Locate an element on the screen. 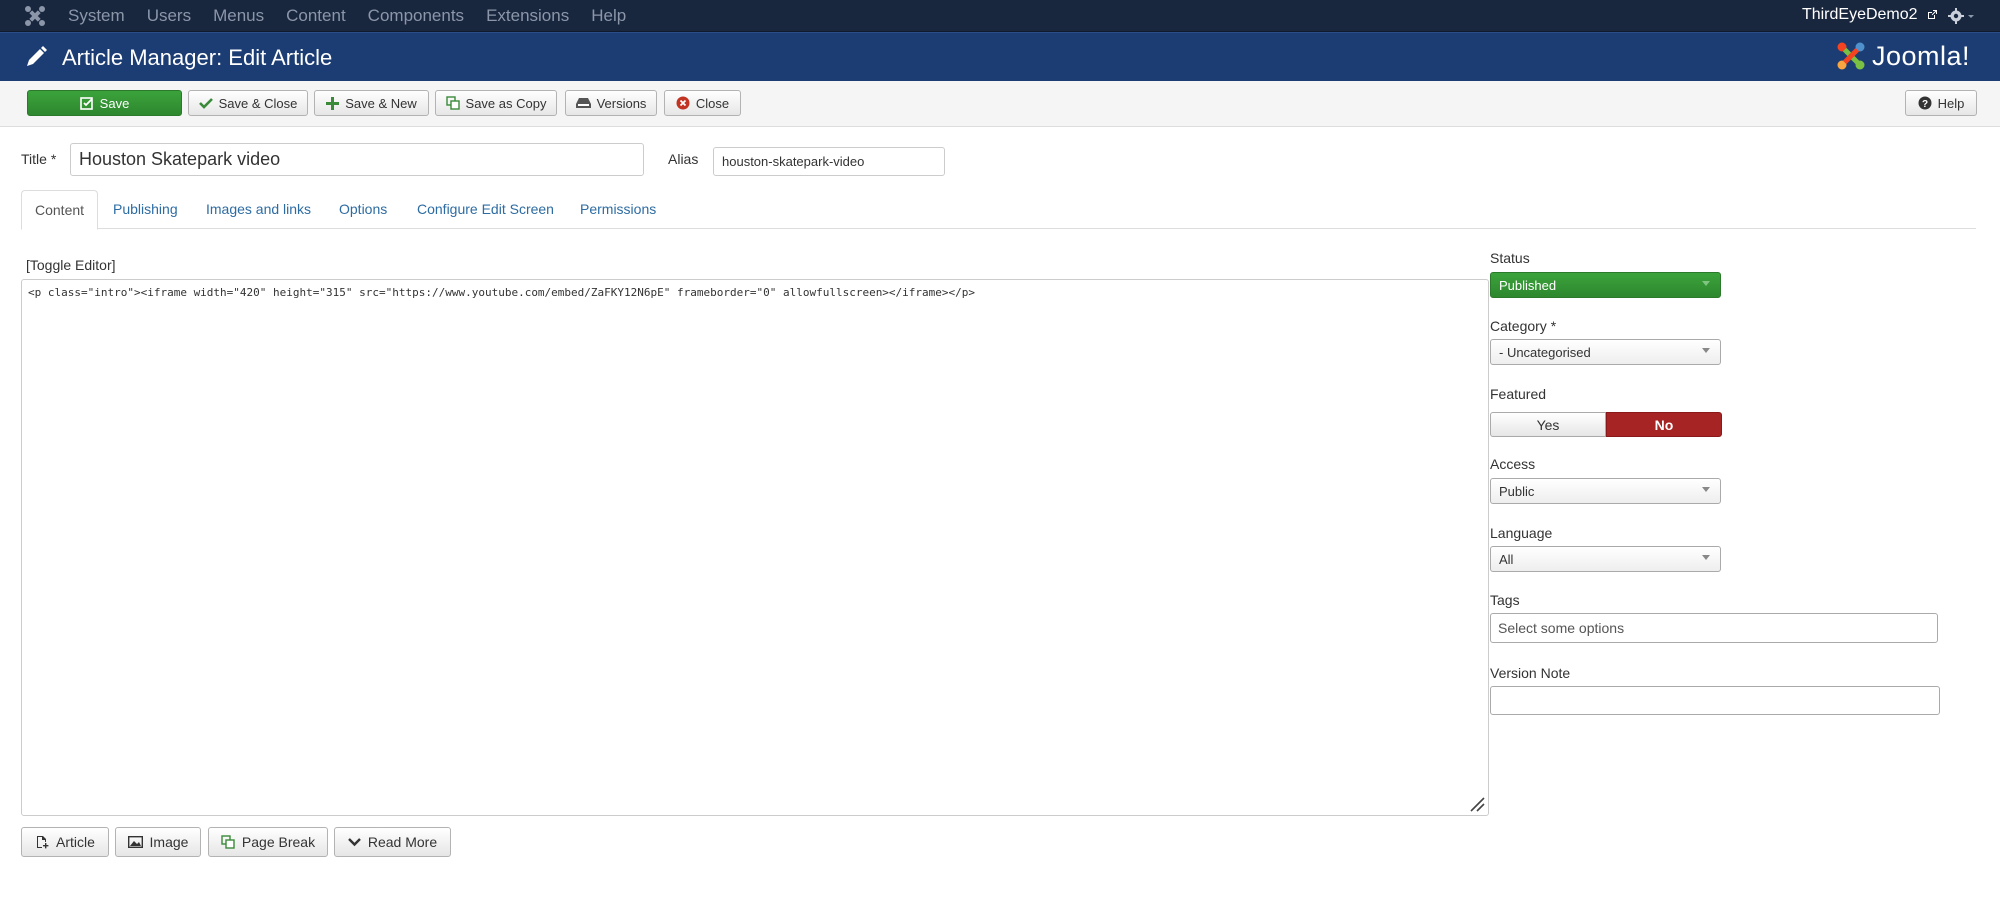 This screenshot has width=2000, height=924. title-label: Title * is located at coordinates (39, 159).